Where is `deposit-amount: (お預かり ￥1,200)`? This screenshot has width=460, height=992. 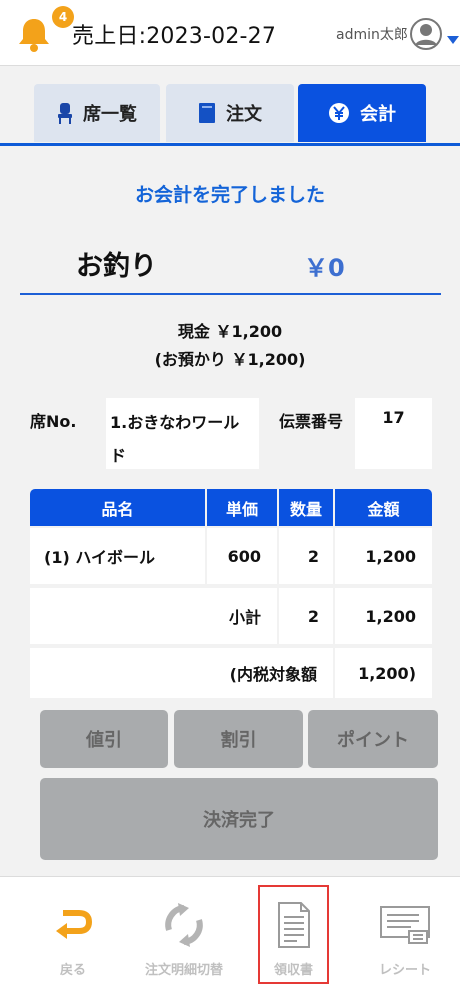
deposit-amount: (お預かり ￥1,200) is located at coordinates (230, 359).